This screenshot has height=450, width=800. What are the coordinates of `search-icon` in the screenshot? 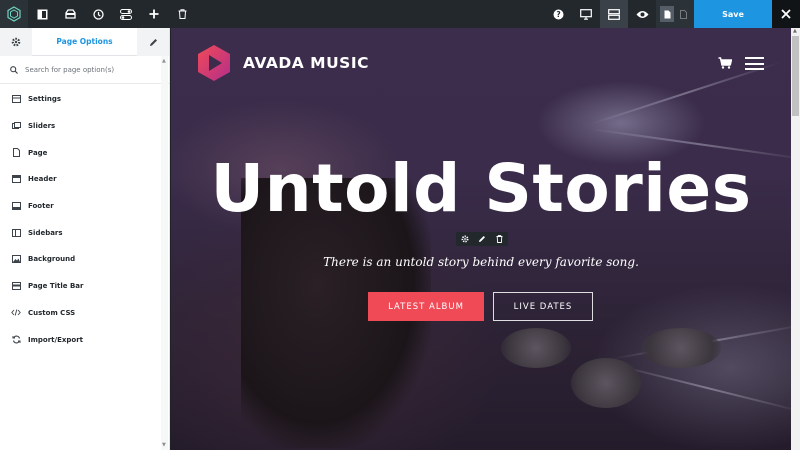 It's located at (14, 69).